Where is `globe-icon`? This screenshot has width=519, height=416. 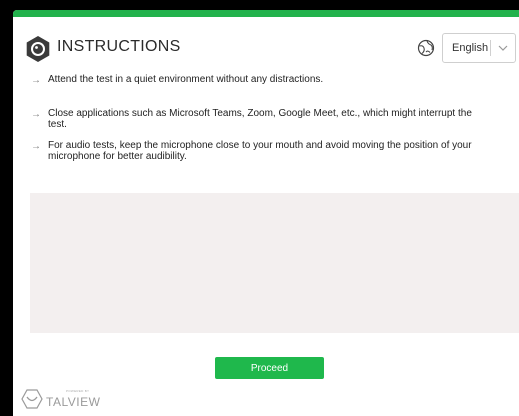
globe-icon is located at coordinates (426, 48).